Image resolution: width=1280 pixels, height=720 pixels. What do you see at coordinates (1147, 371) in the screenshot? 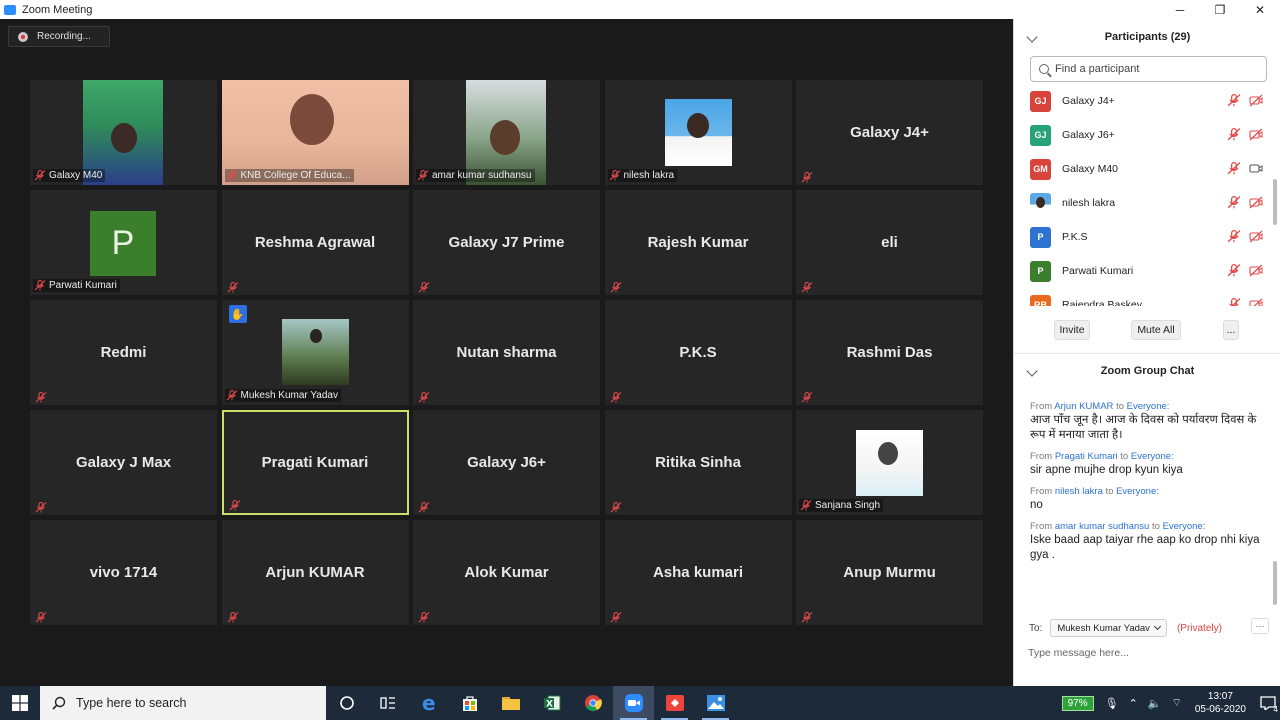
I see `chat-header: Zoom Group Chat` at bounding box center [1147, 371].